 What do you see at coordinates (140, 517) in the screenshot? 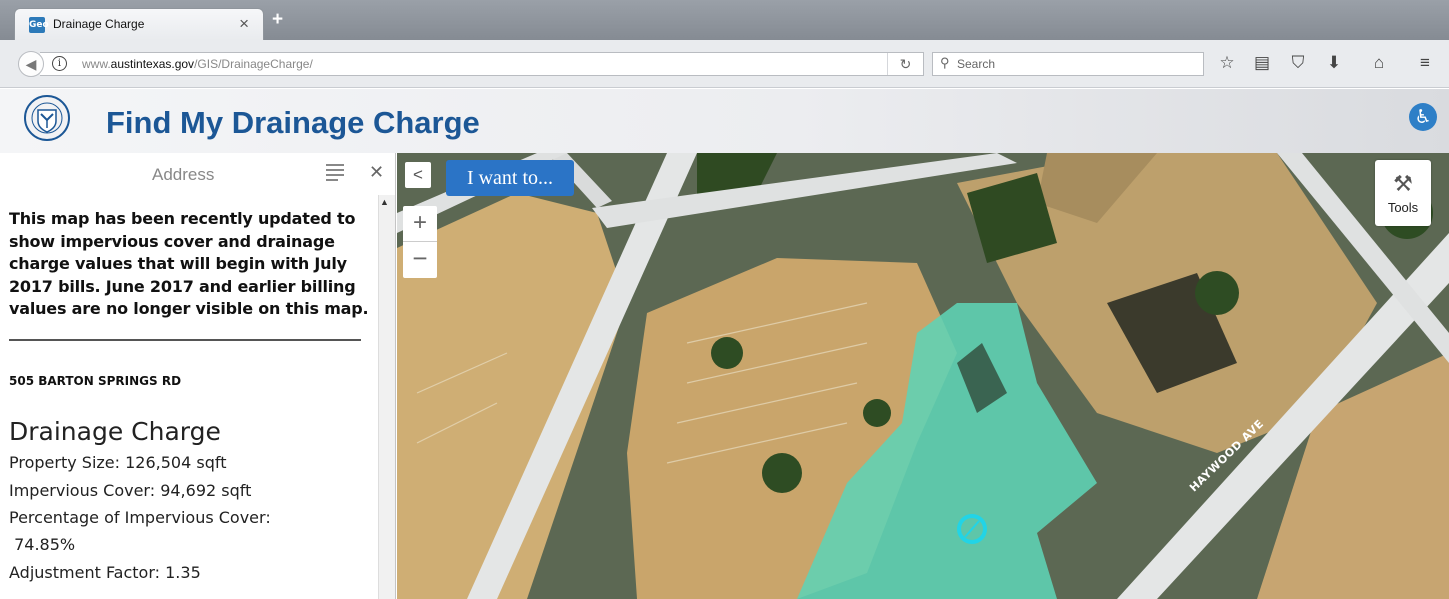
I see `impervious-percentage-label: Percentage of Impervious Cover:` at bounding box center [140, 517].